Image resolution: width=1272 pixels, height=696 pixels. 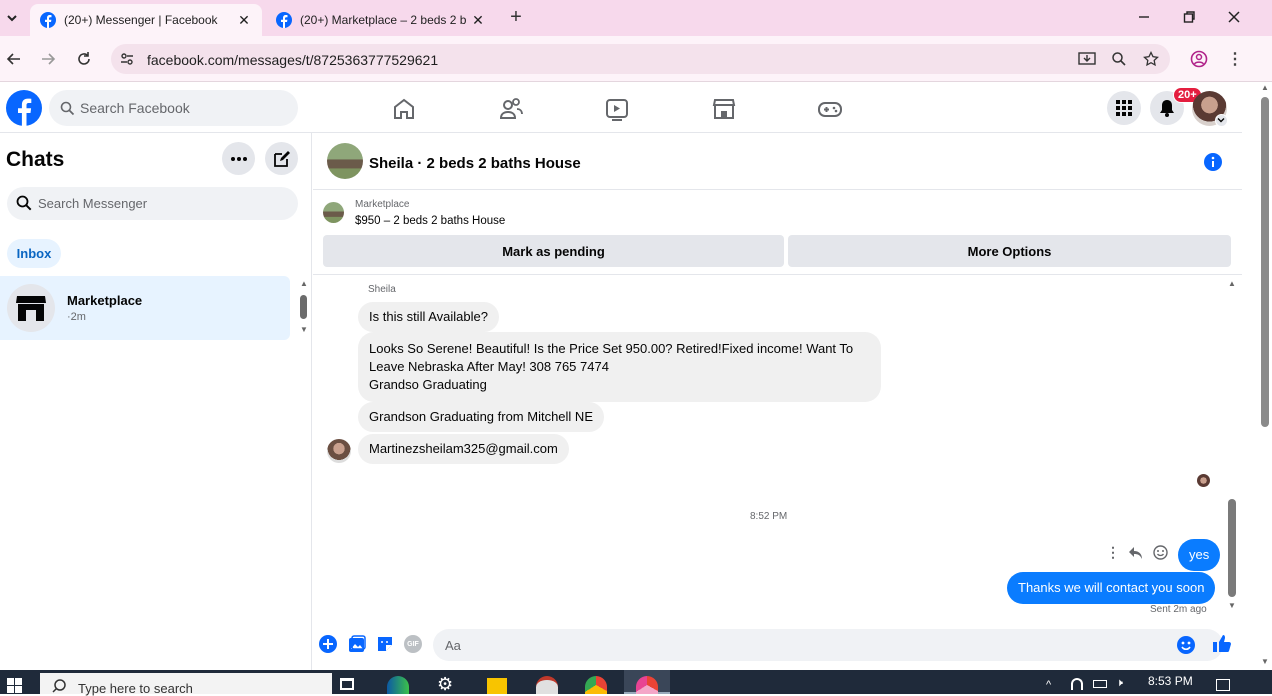 What do you see at coordinates (76, 317) in the screenshot?
I see `chat-time: ·2m` at bounding box center [76, 317].